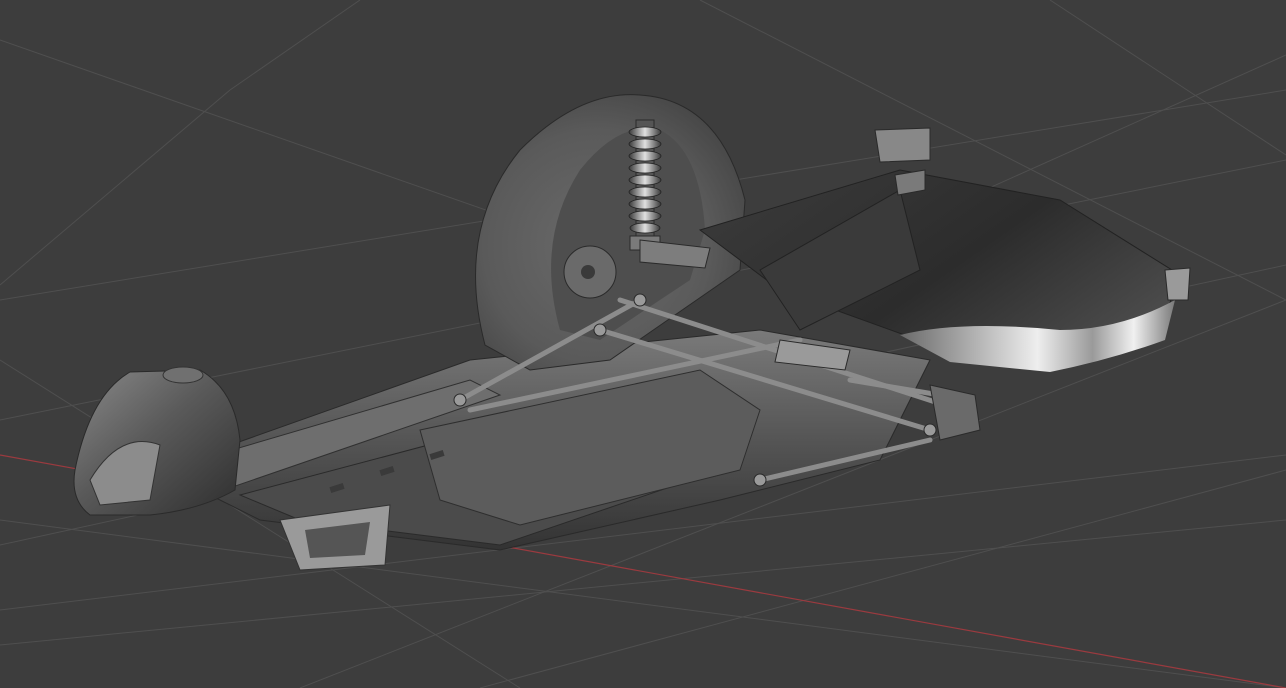 This screenshot has height=688, width=1286. What do you see at coordinates (1177, 284) in the screenshot?
I see `seat-tab-right` at bounding box center [1177, 284].